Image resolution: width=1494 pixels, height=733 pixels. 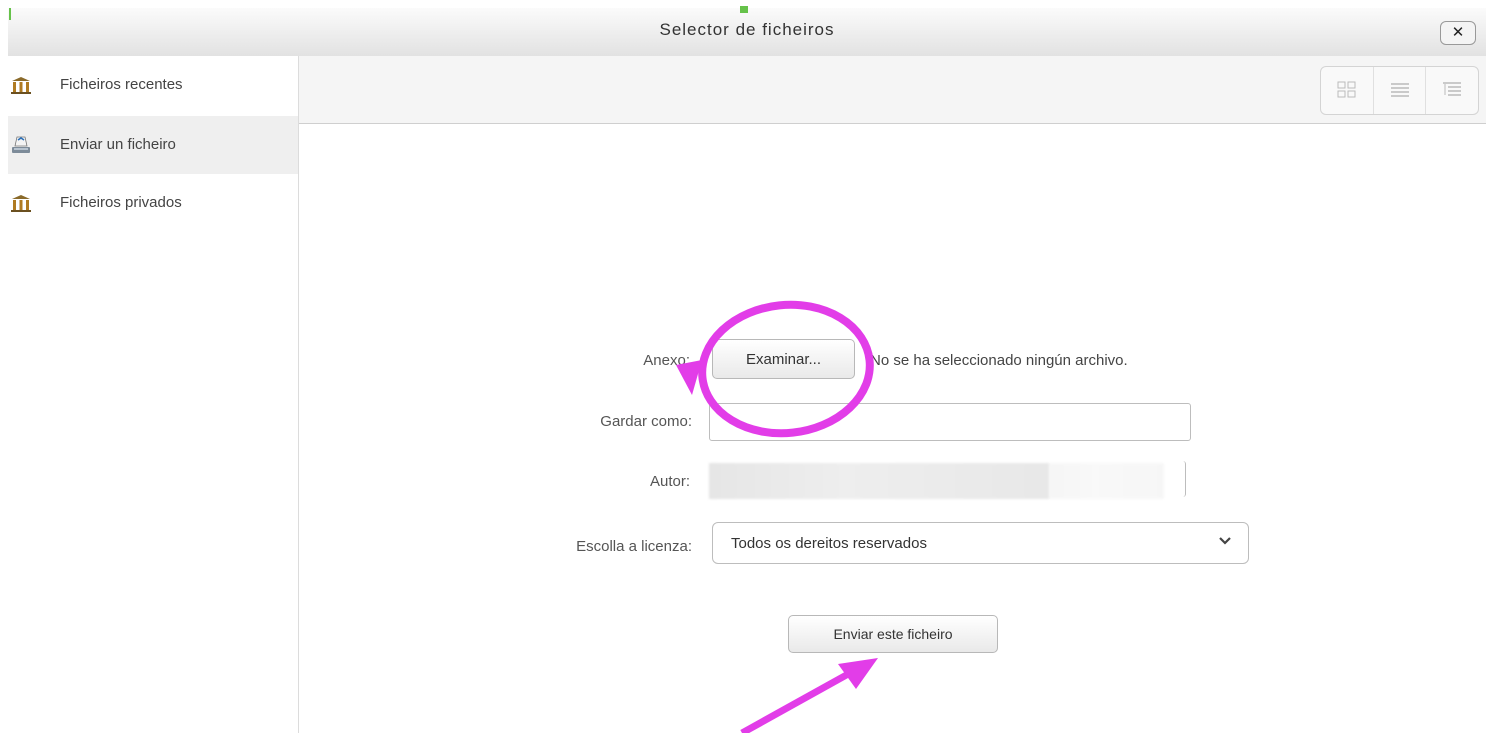 I want to click on view-switcher, so click(x=1399, y=90).